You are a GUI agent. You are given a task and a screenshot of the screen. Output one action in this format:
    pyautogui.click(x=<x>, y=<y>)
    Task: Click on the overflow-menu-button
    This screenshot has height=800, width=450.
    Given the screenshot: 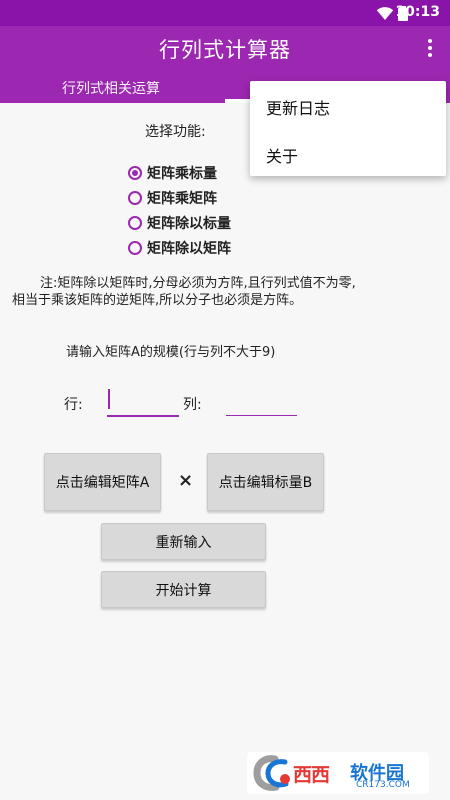 What is the action you would take?
    pyautogui.click(x=430, y=48)
    